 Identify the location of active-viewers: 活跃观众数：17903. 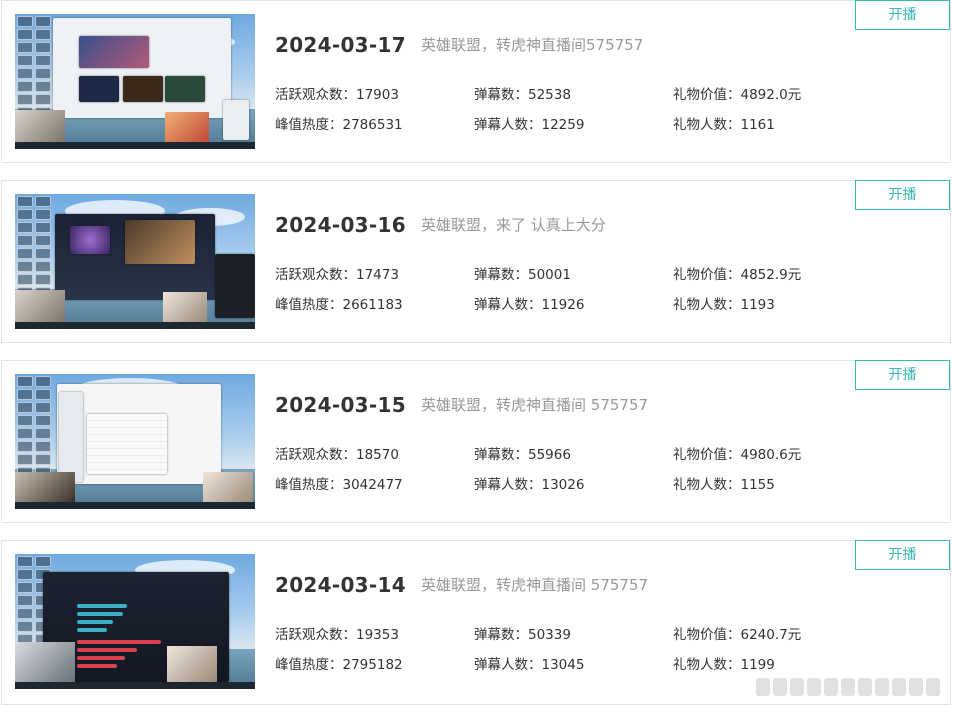
(337, 95).